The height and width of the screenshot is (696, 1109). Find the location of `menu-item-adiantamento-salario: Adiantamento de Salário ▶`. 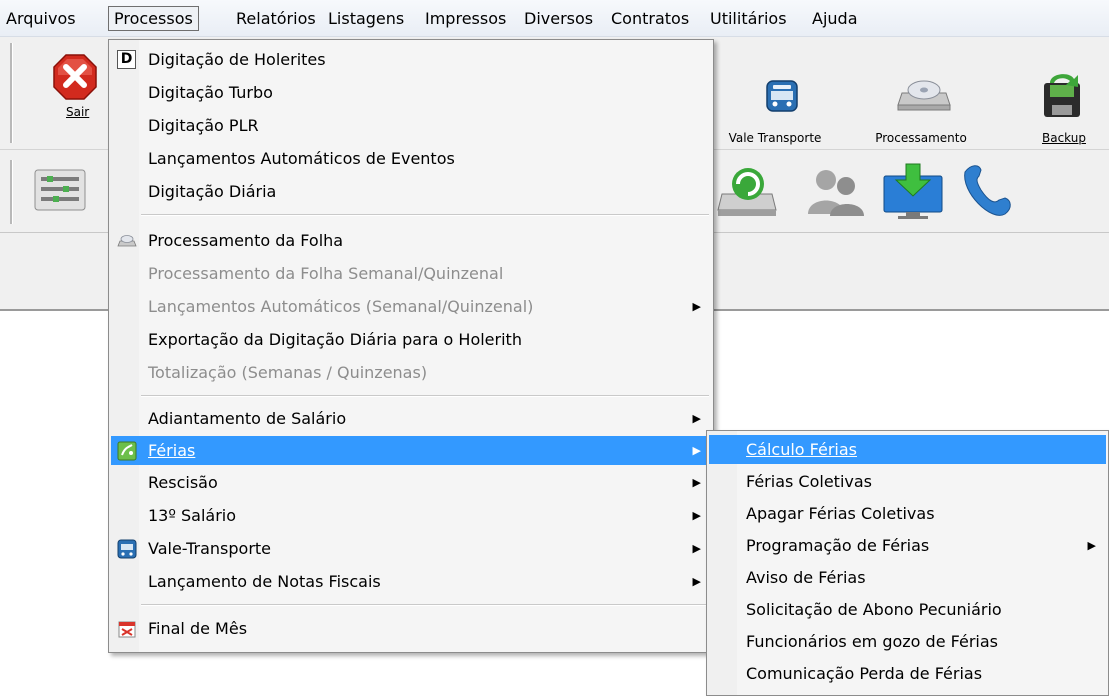

menu-item-adiantamento-salario: Adiantamento de Salário ▶ is located at coordinates (411, 418).